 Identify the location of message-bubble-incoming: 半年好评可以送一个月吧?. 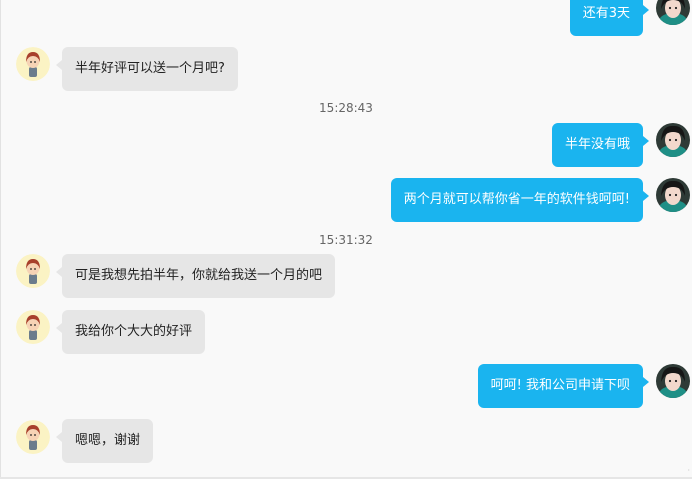
(147, 69).